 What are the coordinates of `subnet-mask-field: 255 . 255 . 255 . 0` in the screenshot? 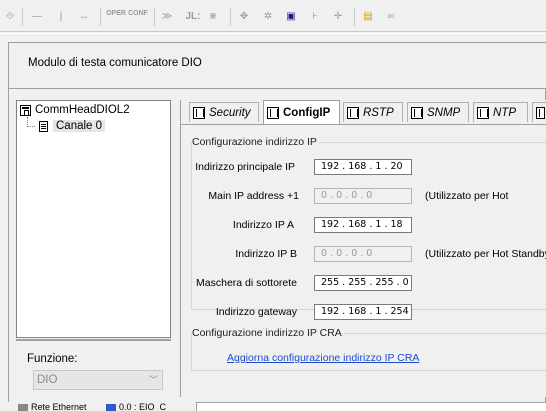 It's located at (363, 283).